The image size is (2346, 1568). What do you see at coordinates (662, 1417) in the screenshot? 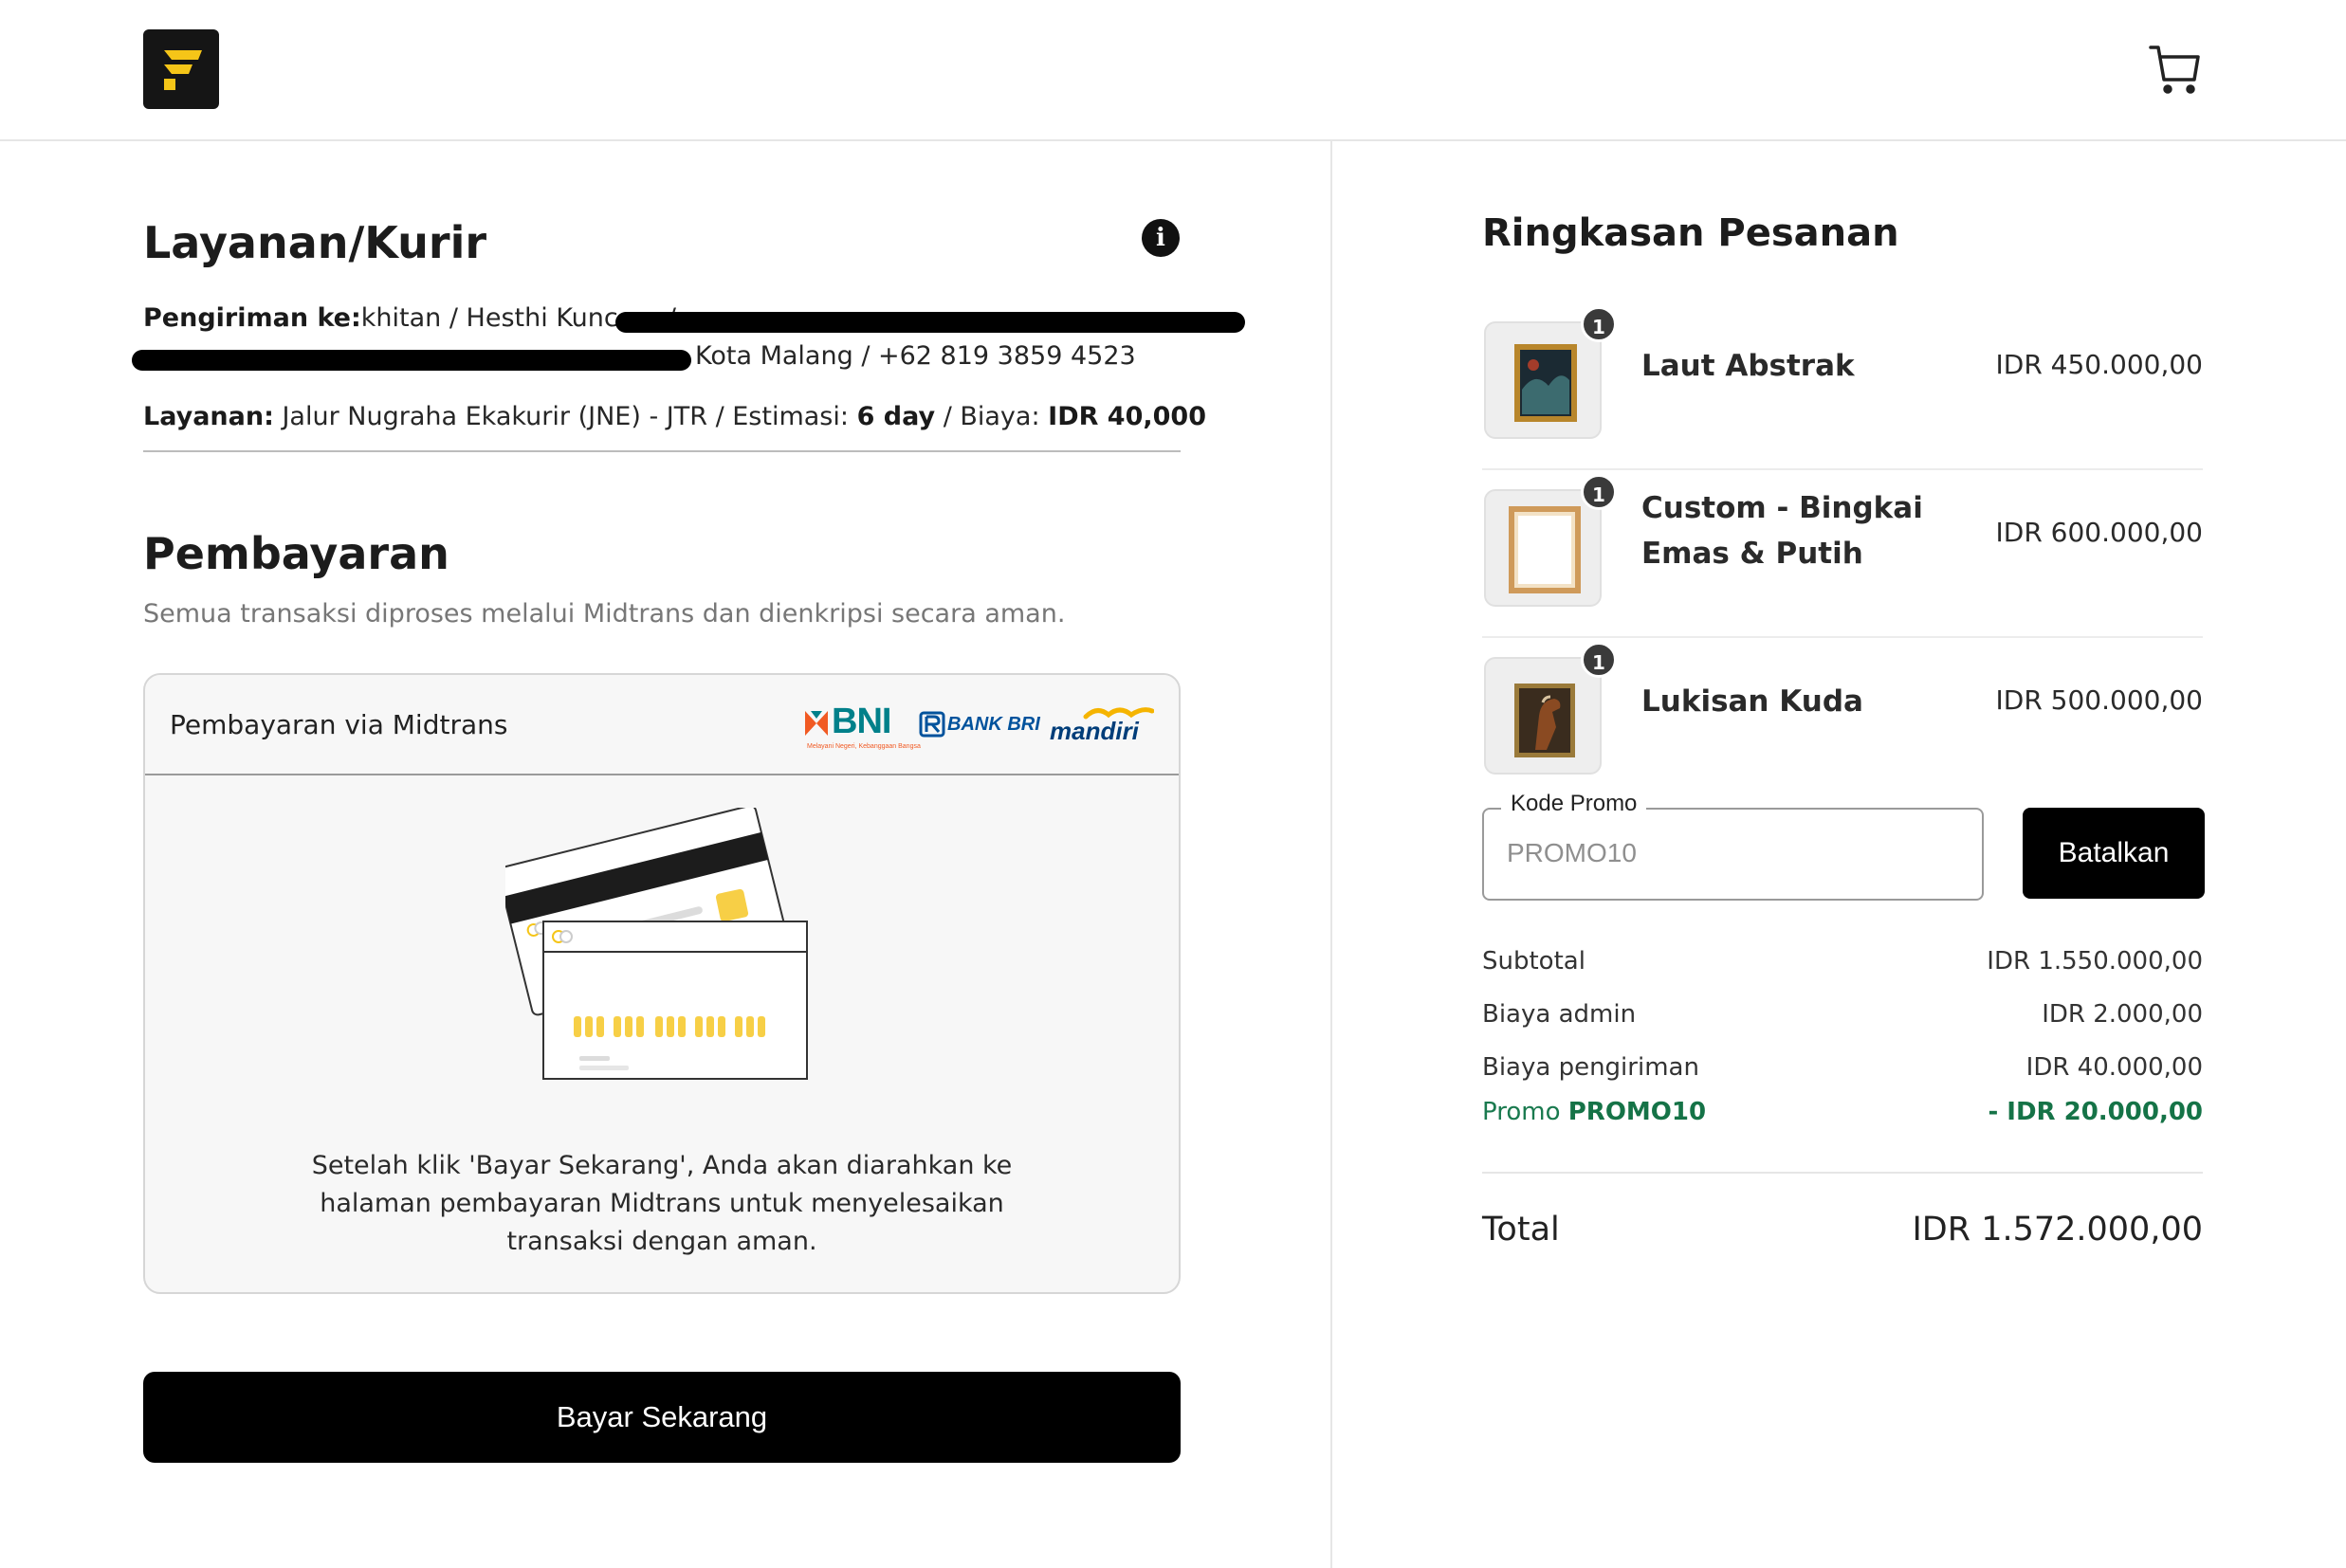
I see `pay-now-button: Bayar Sekarang` at bounding box center [662, 1417].